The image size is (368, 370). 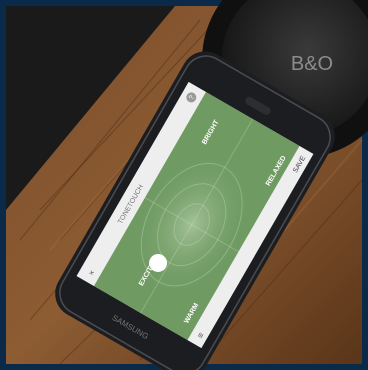 What do you see at coordinates (312, 64) in the screenshot?
I see `headphone-logo: B&O` at bounding box center [312, 64].